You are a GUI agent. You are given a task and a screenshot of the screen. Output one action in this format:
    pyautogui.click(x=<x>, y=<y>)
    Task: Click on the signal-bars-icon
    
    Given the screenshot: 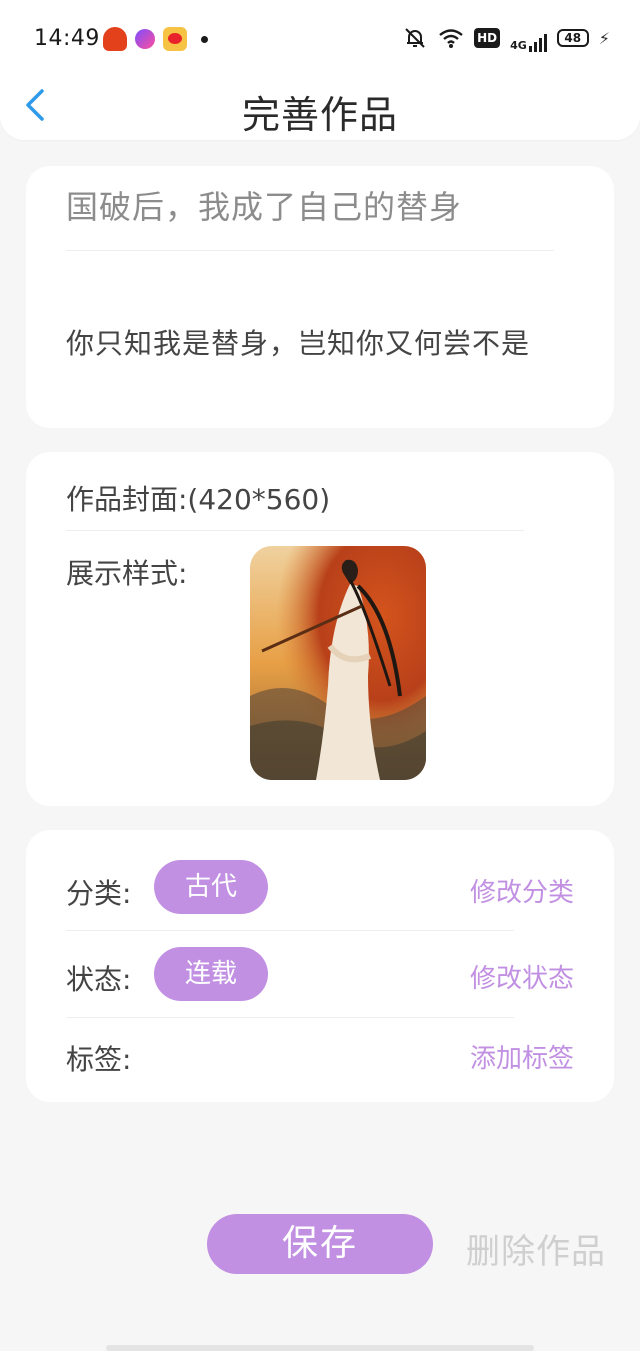 What is the action you would take?
    pyautogui.click(x=537, y=43)
    